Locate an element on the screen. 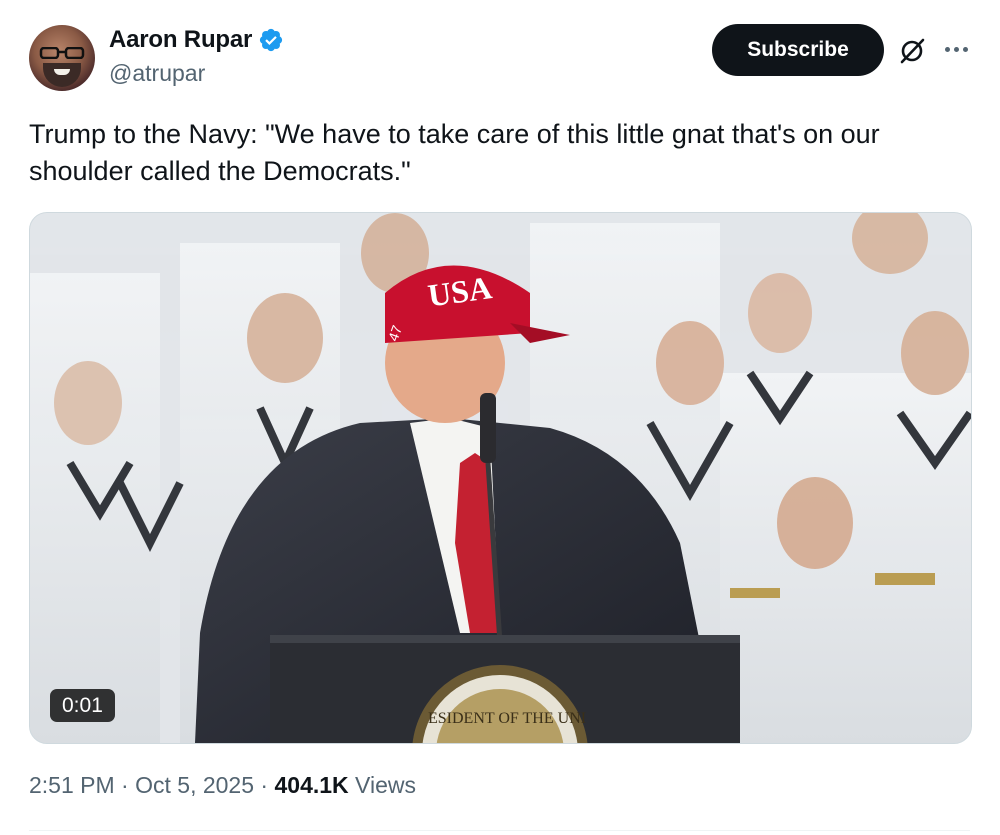 This screenshot has height=835, width=1000. tweet-meta: 2:51 PM · Oct 5, 2025 · 404.1K Views is located at coordinates (222, 785).